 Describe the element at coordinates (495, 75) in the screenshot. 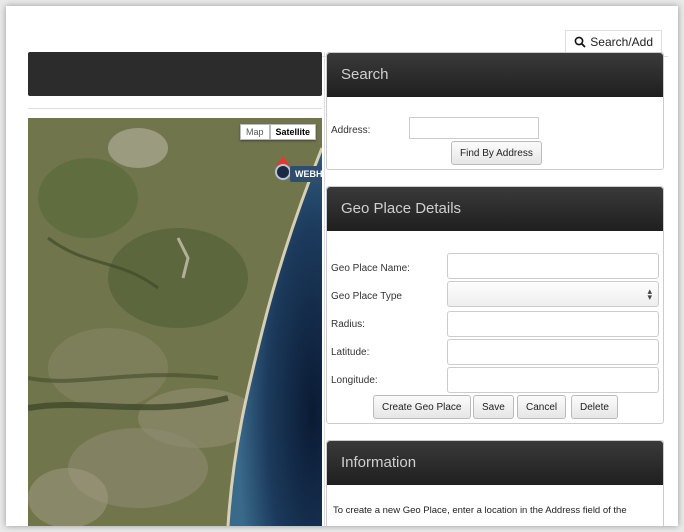

I see `search-panel-title: Search` at that location.